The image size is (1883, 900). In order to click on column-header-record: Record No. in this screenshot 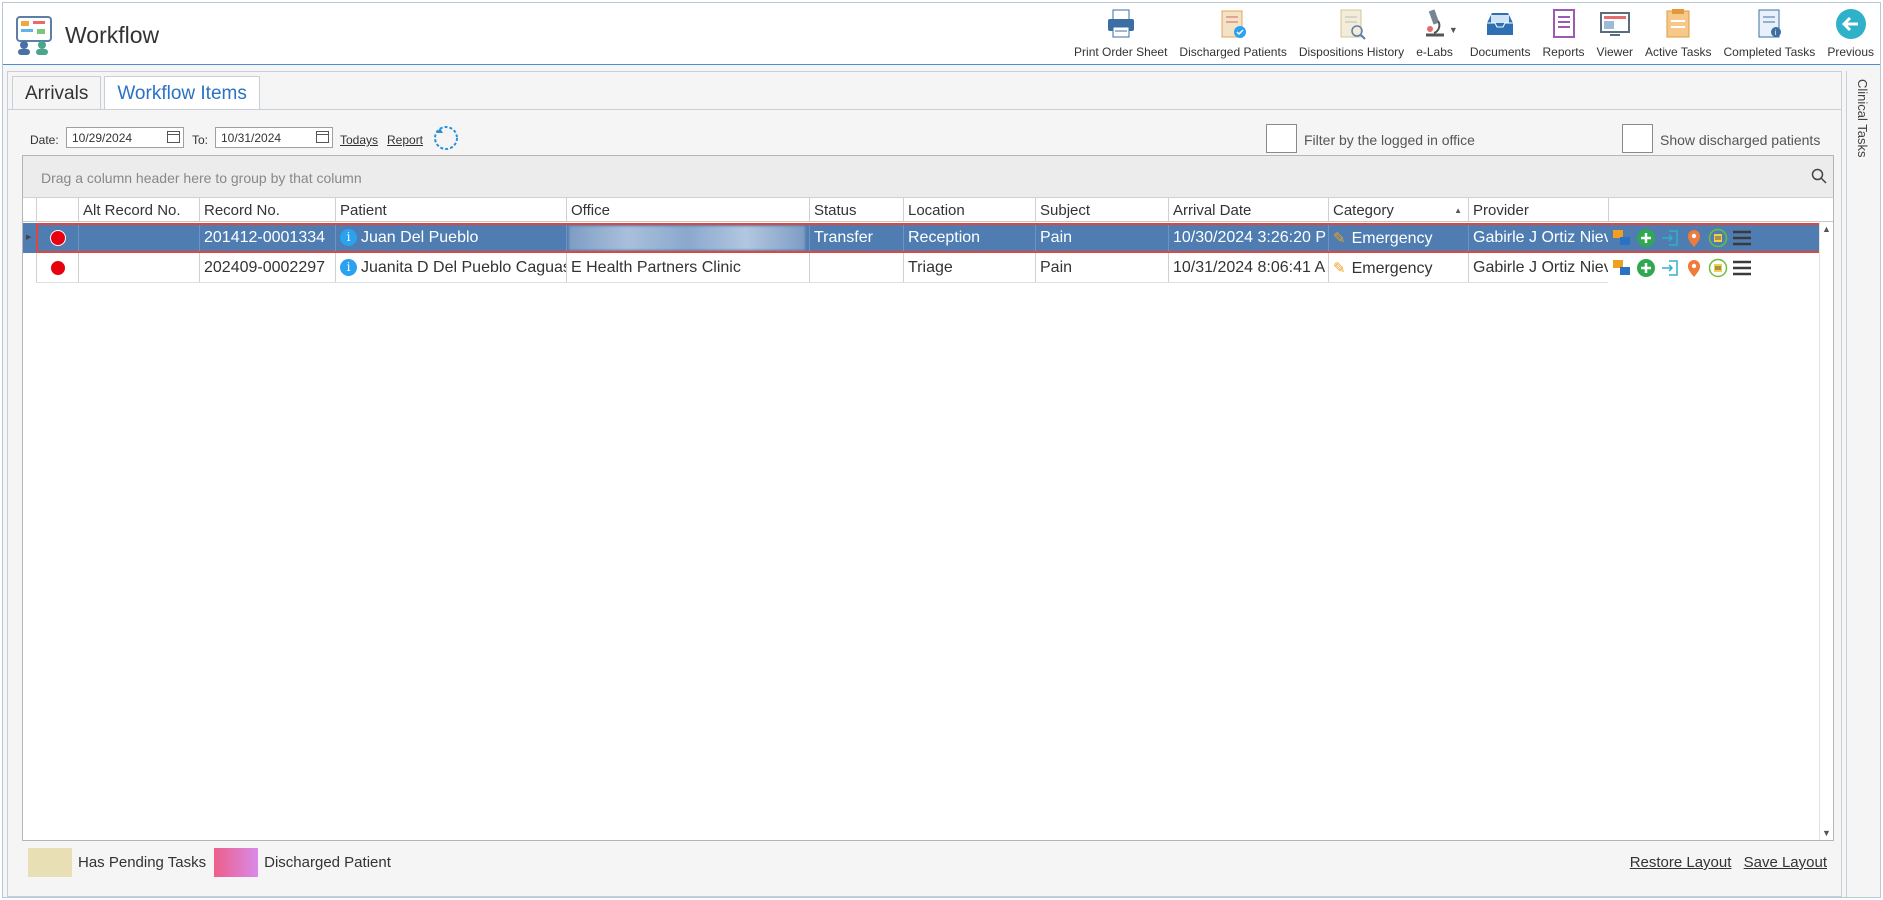, I will do `click(267, 210)`.